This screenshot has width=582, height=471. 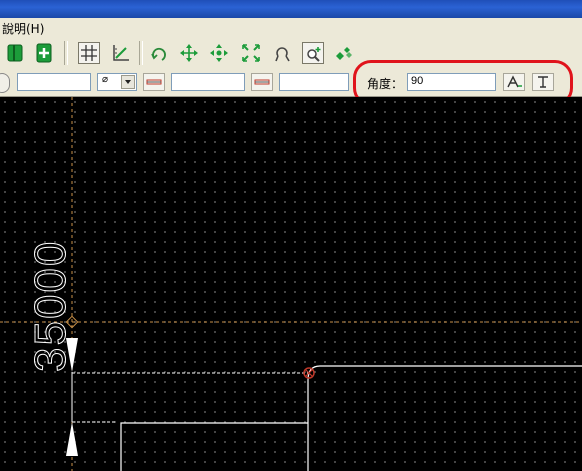 What do you see at coordinates (23, 28) in the screenshot?
I see `menu-help: 說明(H)` at bounding box center [23, 28].